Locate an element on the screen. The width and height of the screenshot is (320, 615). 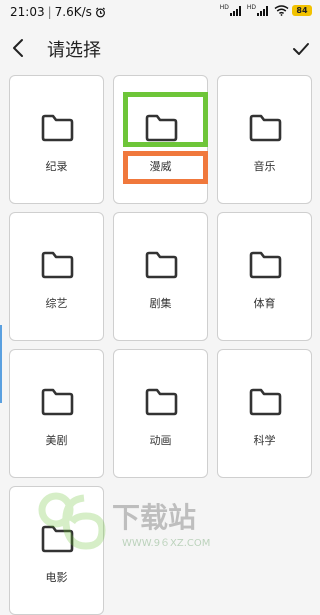
header: 请选择 is located at coordinates (160, 48).